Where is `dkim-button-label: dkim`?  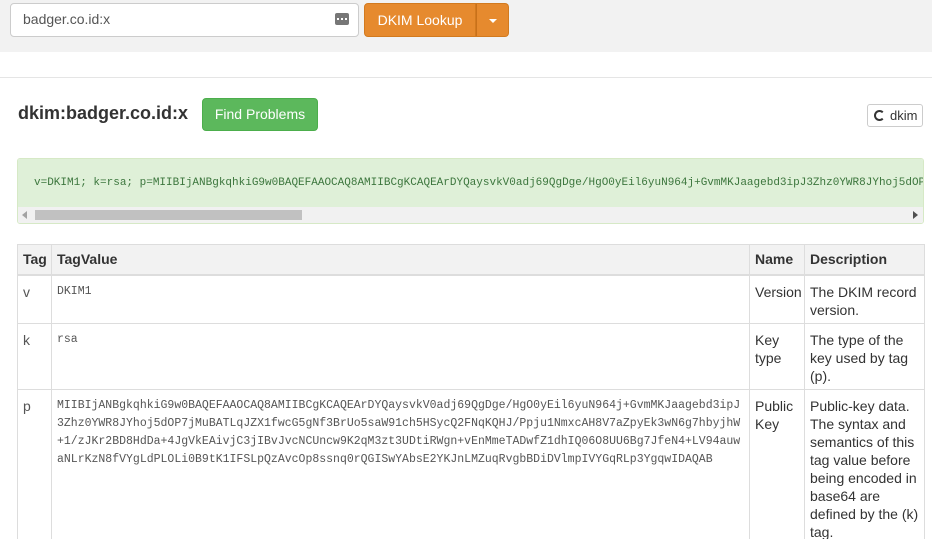
dkim-button-label: dkim is located at coordinates (904, 115).